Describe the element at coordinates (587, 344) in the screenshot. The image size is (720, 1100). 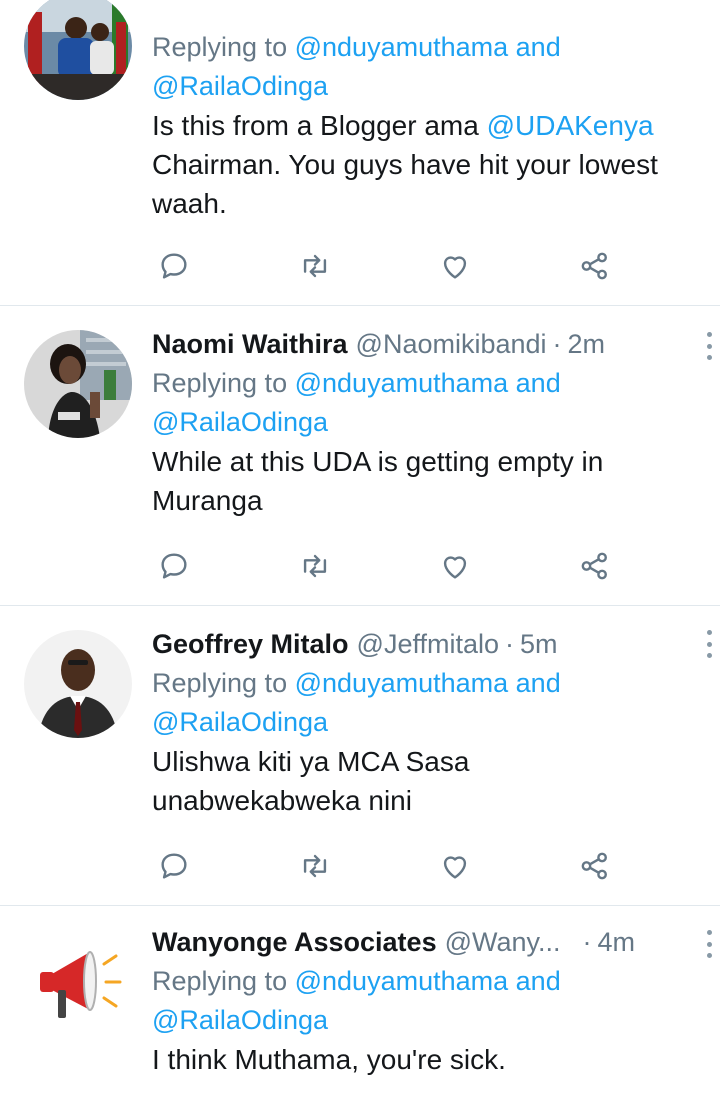
I see `timestamp: 2m` at that location.